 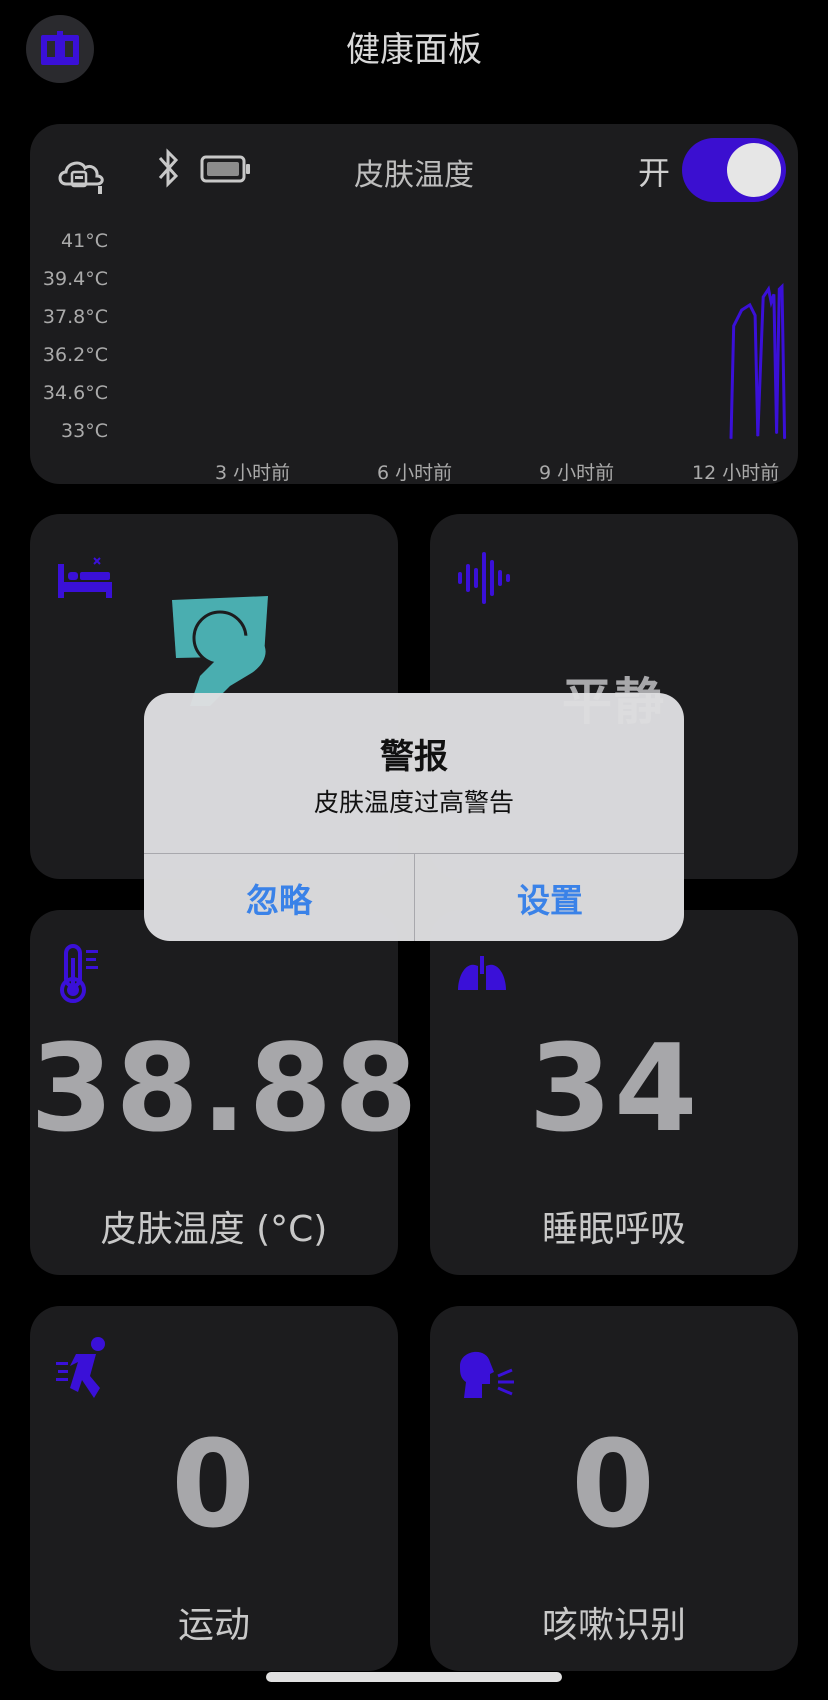 What do you see at coordinates (653, 173) in the screenshot?
I see `toggle-label: 开` at bounding box center [653, 173].